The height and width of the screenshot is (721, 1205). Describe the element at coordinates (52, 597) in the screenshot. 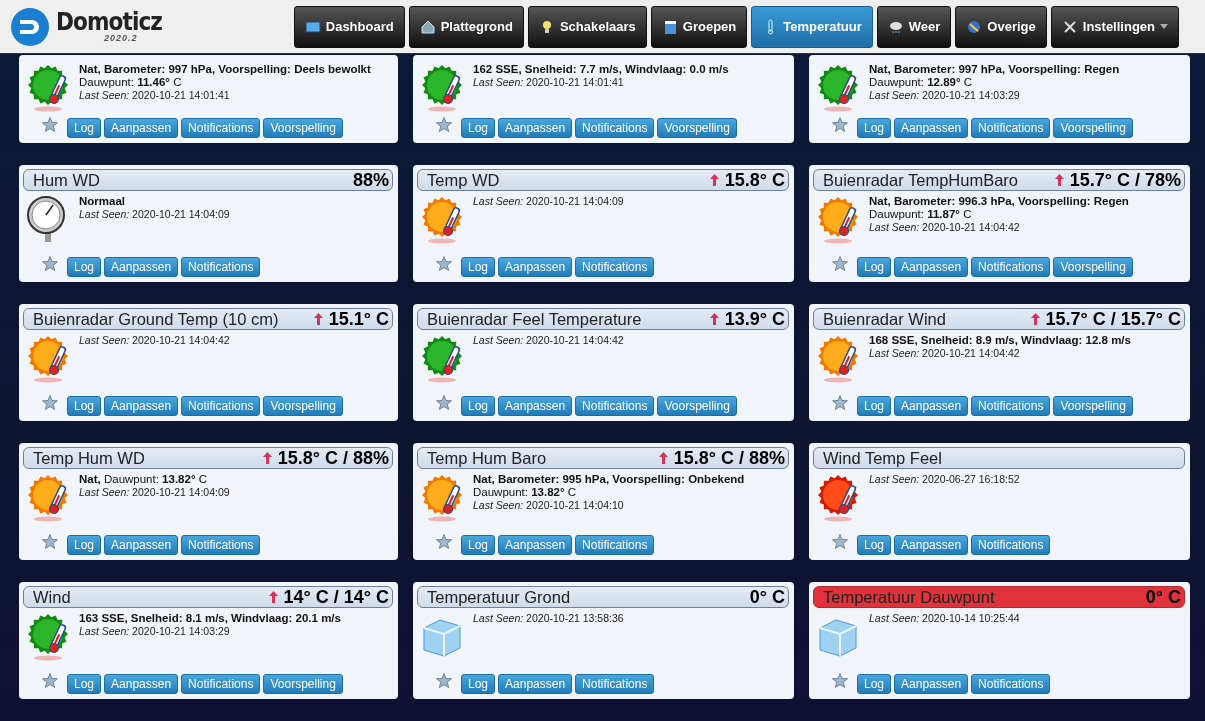

I see `device-name: Wind` at that location.